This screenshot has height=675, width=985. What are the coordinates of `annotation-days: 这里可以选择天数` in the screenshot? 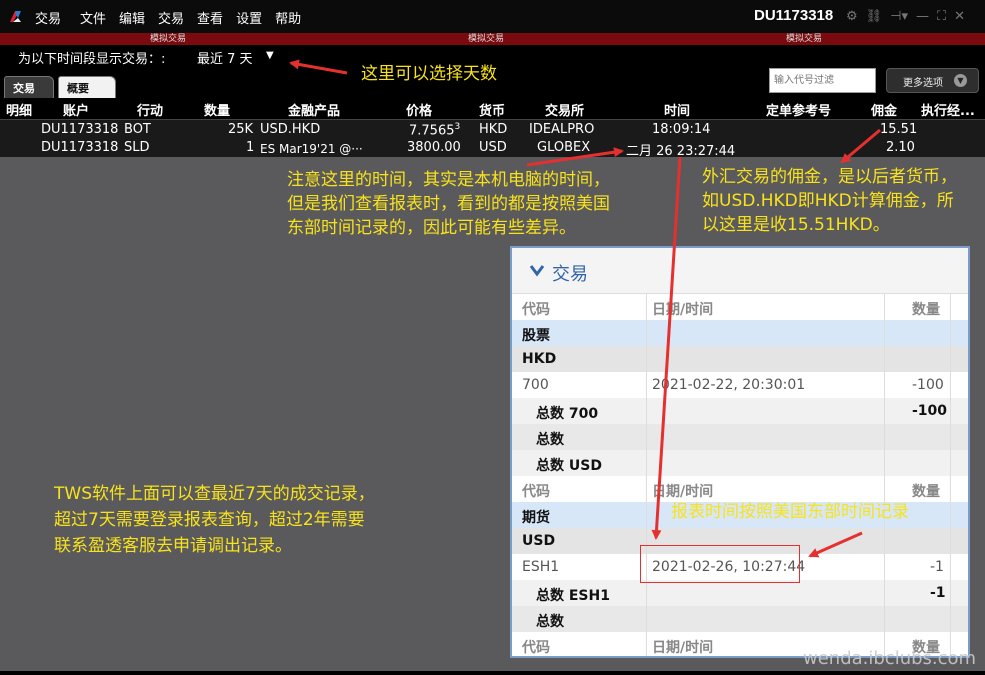 It's located at (429, 74).